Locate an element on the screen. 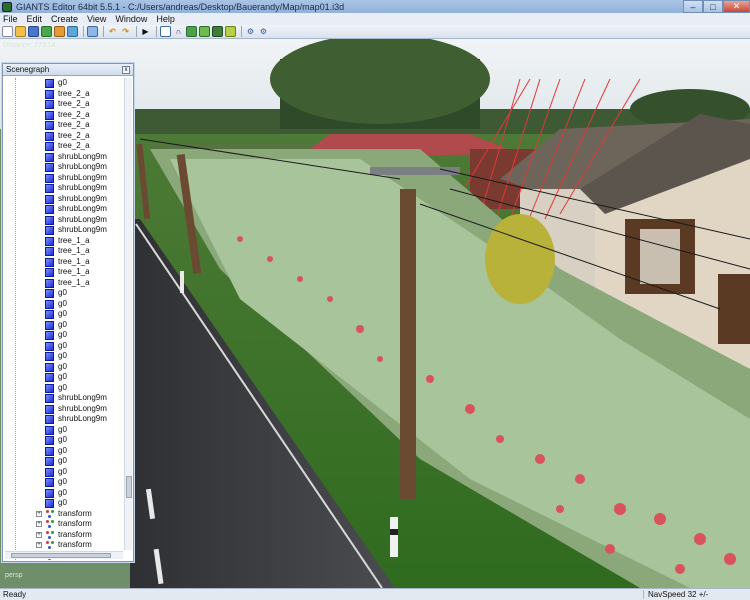 The image size is (750, 600). menu-window: Window is located at coordinates (131, 19).